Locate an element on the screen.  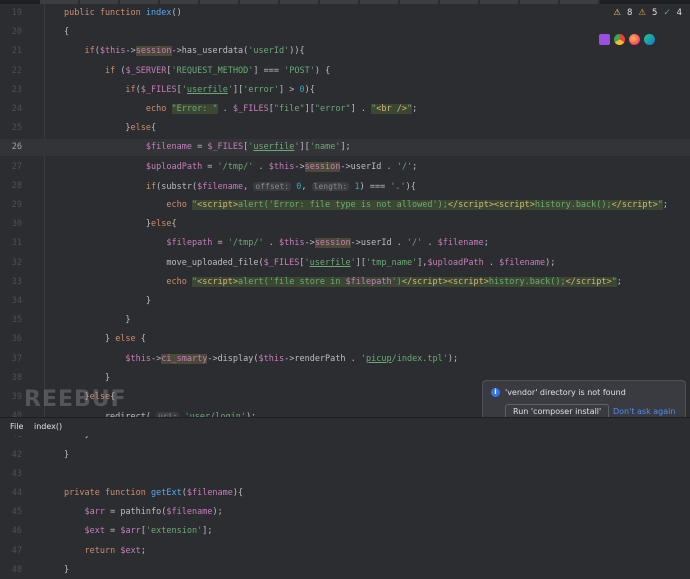
line-number: 32 is located at coordinates (16, 262).